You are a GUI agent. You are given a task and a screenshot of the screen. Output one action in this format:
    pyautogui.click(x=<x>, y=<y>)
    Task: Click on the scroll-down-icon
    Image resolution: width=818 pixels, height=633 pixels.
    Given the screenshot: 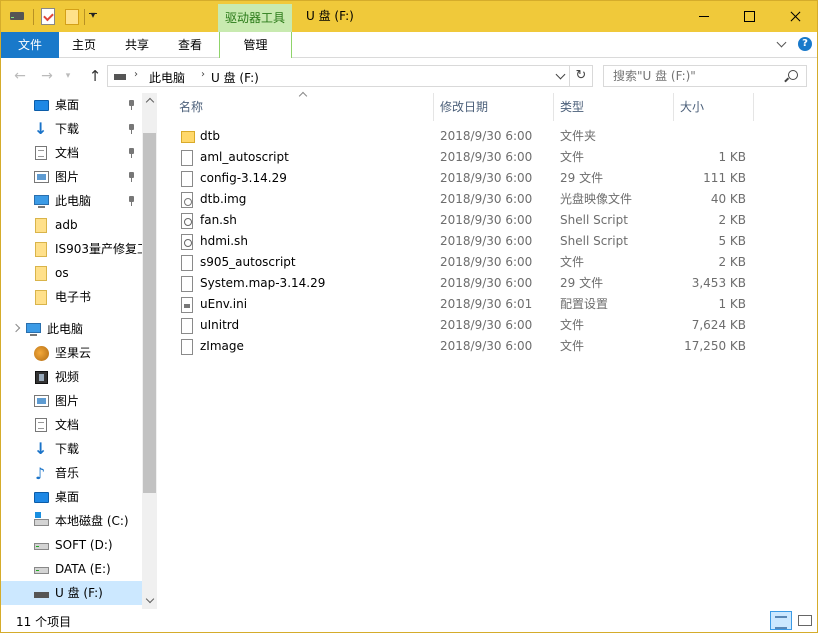 What is the action you would take?
    pyautogui.click(x=149, y=600)
    